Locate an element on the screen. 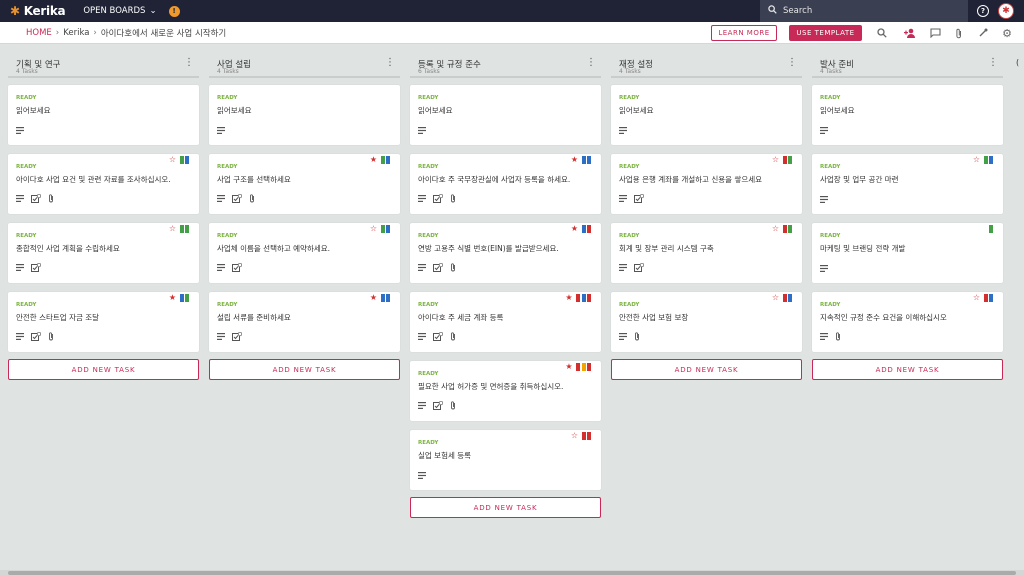 This screenshot has height=576, width=1024. scrollbar-thumb is located at coordinates (512, 573).